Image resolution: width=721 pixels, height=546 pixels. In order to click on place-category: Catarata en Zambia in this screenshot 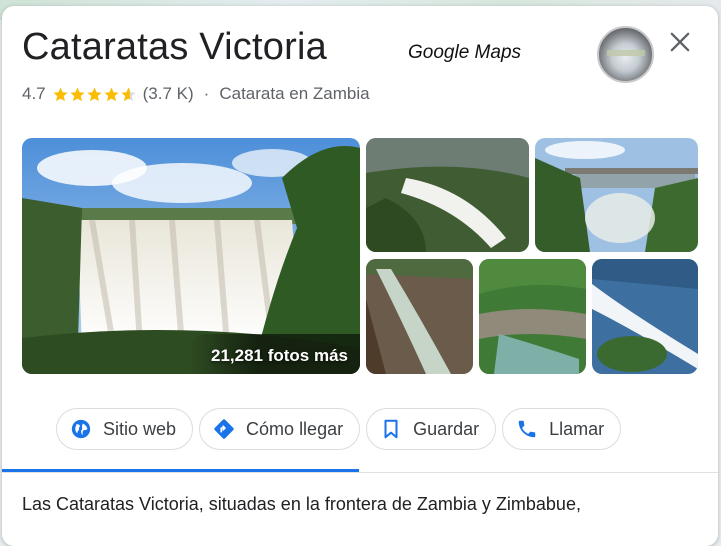, I will do `click(294, 93)`.